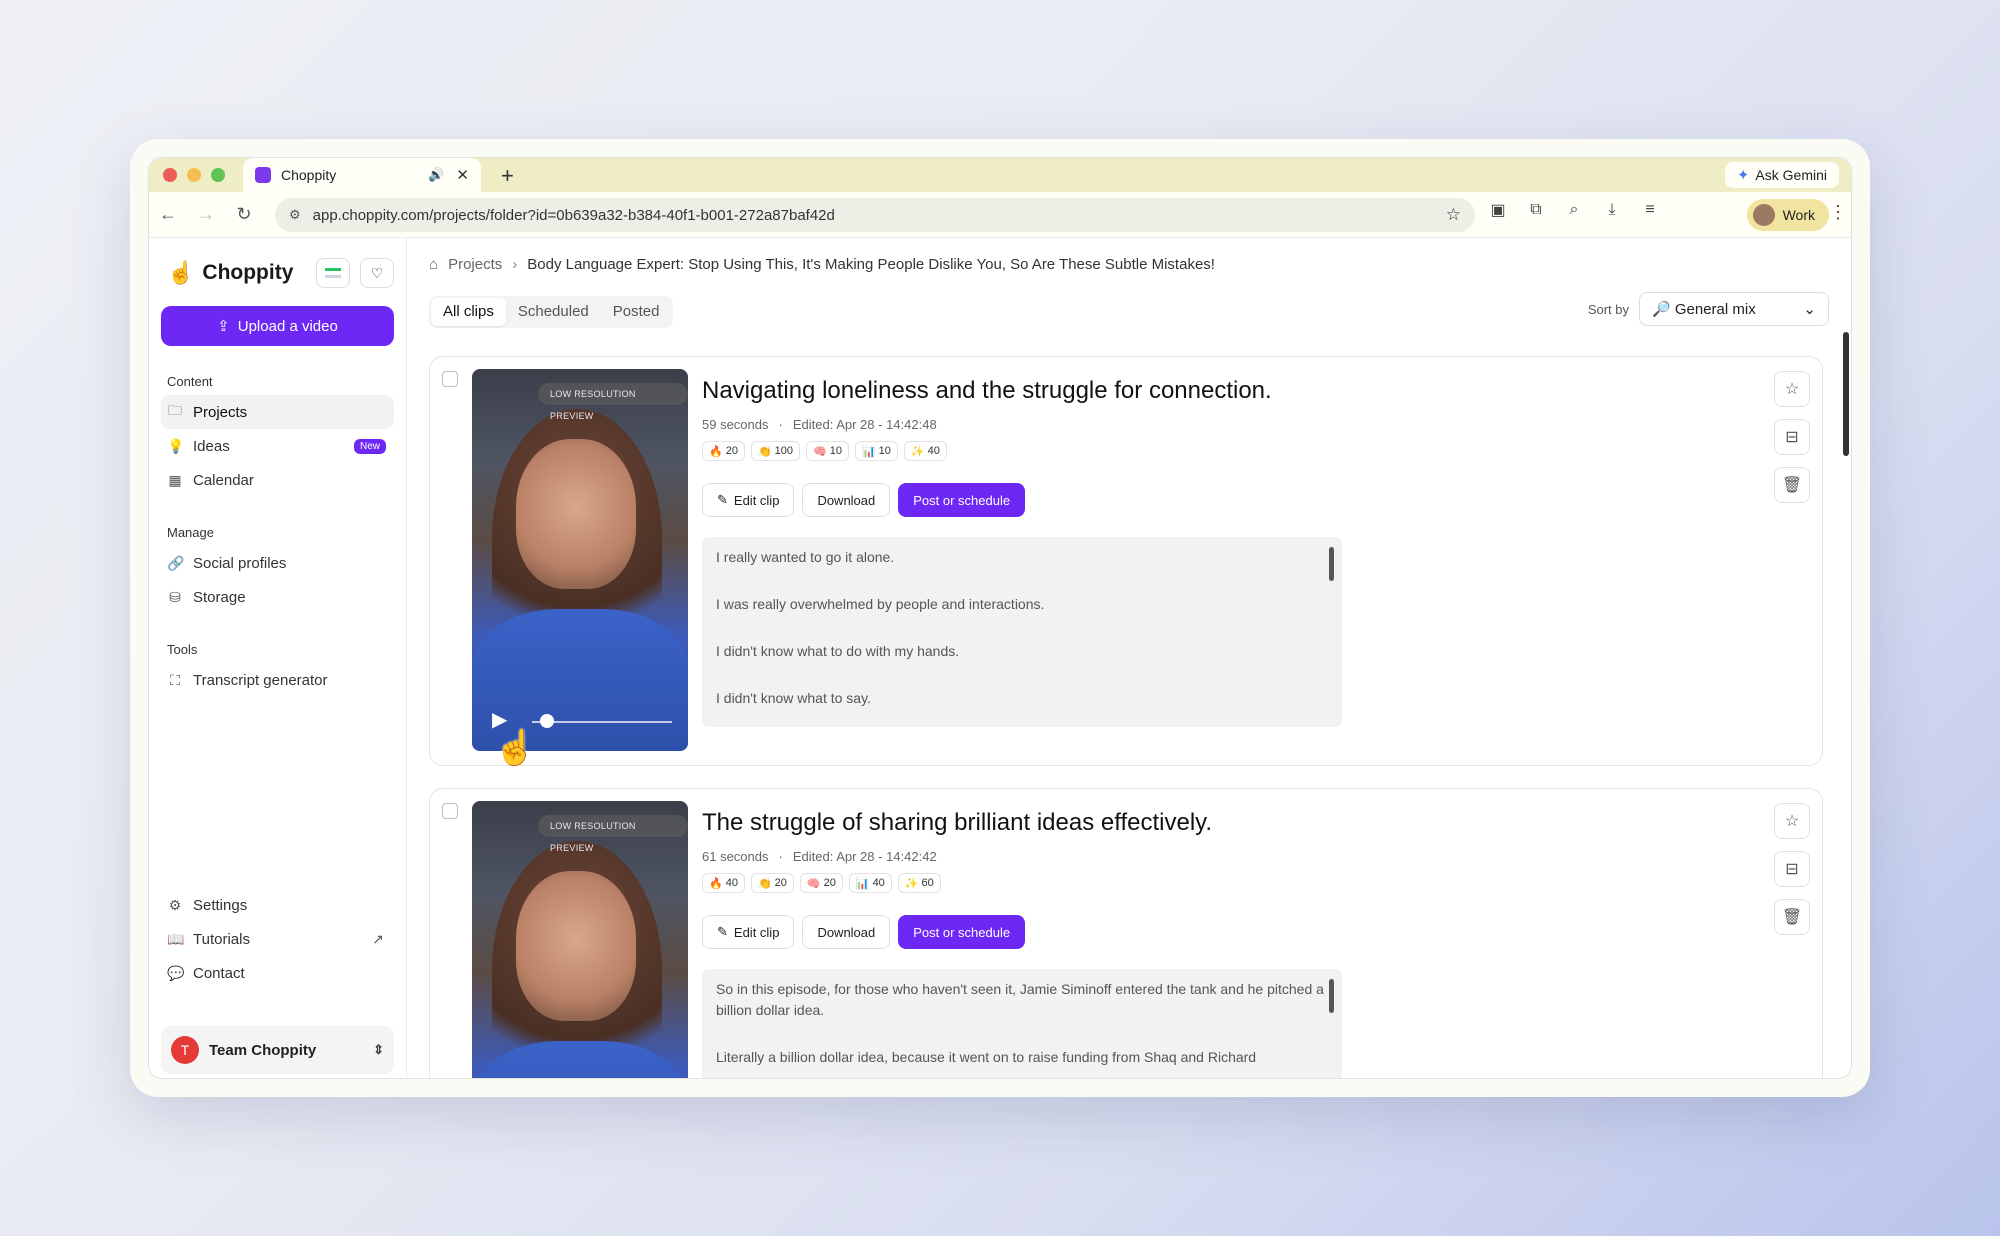 This screenshot has height=1236, width=2000. What do you see at coordinates (1791, 175) in the screenshot?
I see `ask-gemini-label: Ask Gemini` at bounding box center [1791, 175].